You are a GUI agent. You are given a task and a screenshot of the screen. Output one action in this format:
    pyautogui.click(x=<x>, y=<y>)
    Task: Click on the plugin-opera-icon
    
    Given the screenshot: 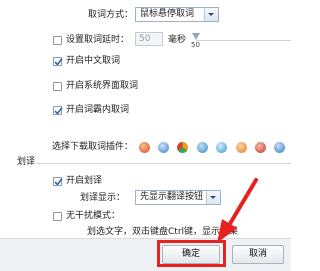 What is the action you would take?
    pyautogui.click(x=260, y=147)
    